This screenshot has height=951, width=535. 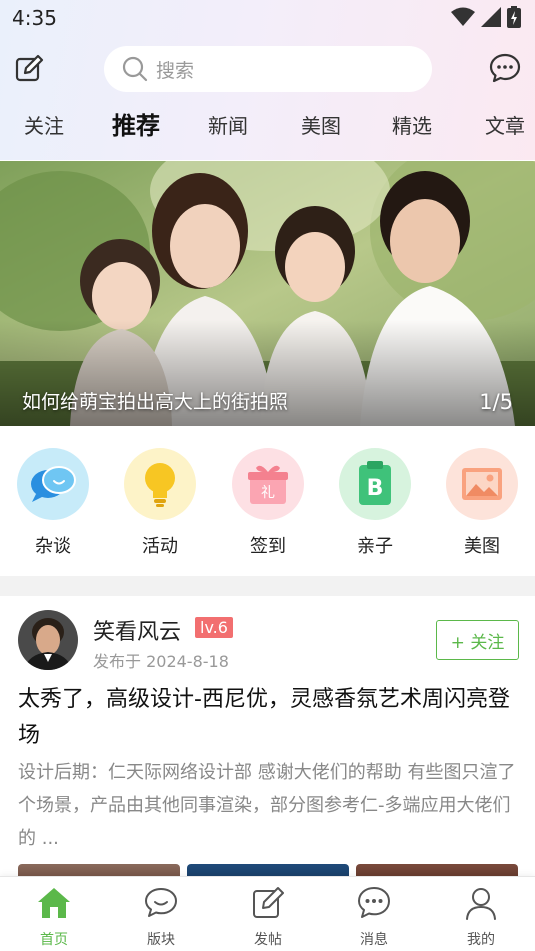 What do you see at coordinates (481, 904) in the screenshot?
I see `user-icon` at bounding box center [481, 904].